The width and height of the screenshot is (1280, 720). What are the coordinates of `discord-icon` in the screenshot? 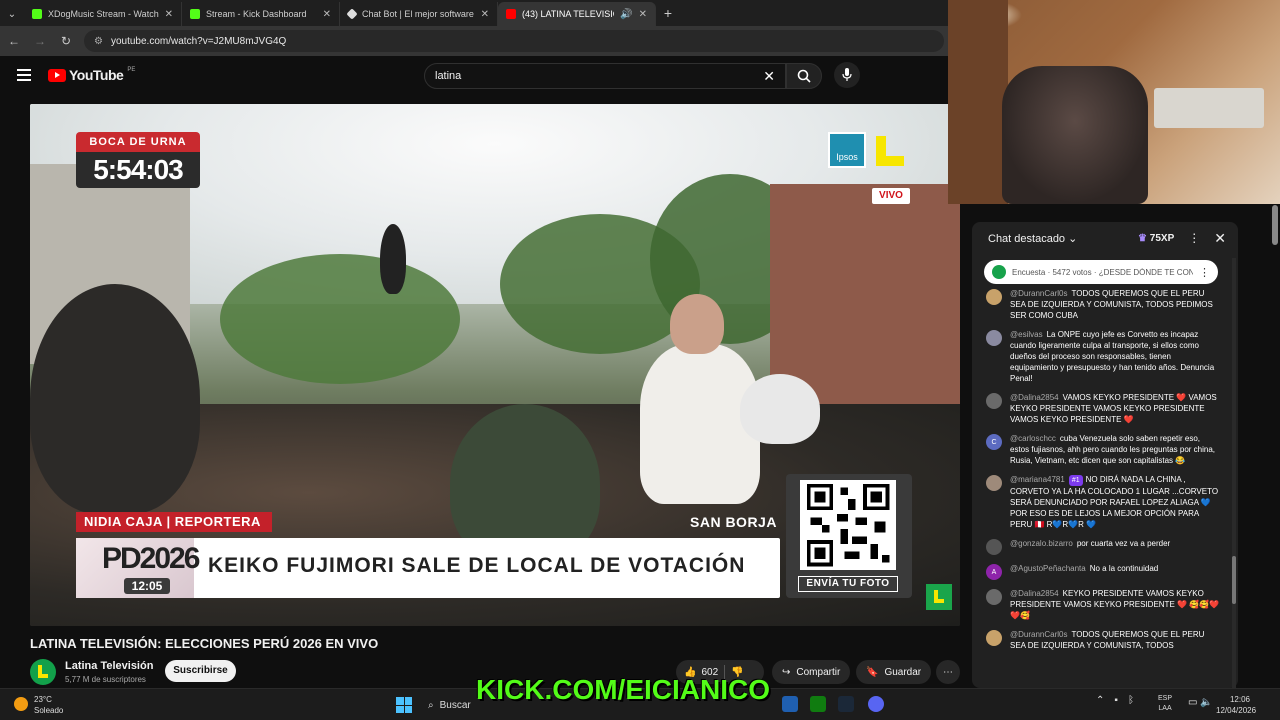 It's located at (876, 704).